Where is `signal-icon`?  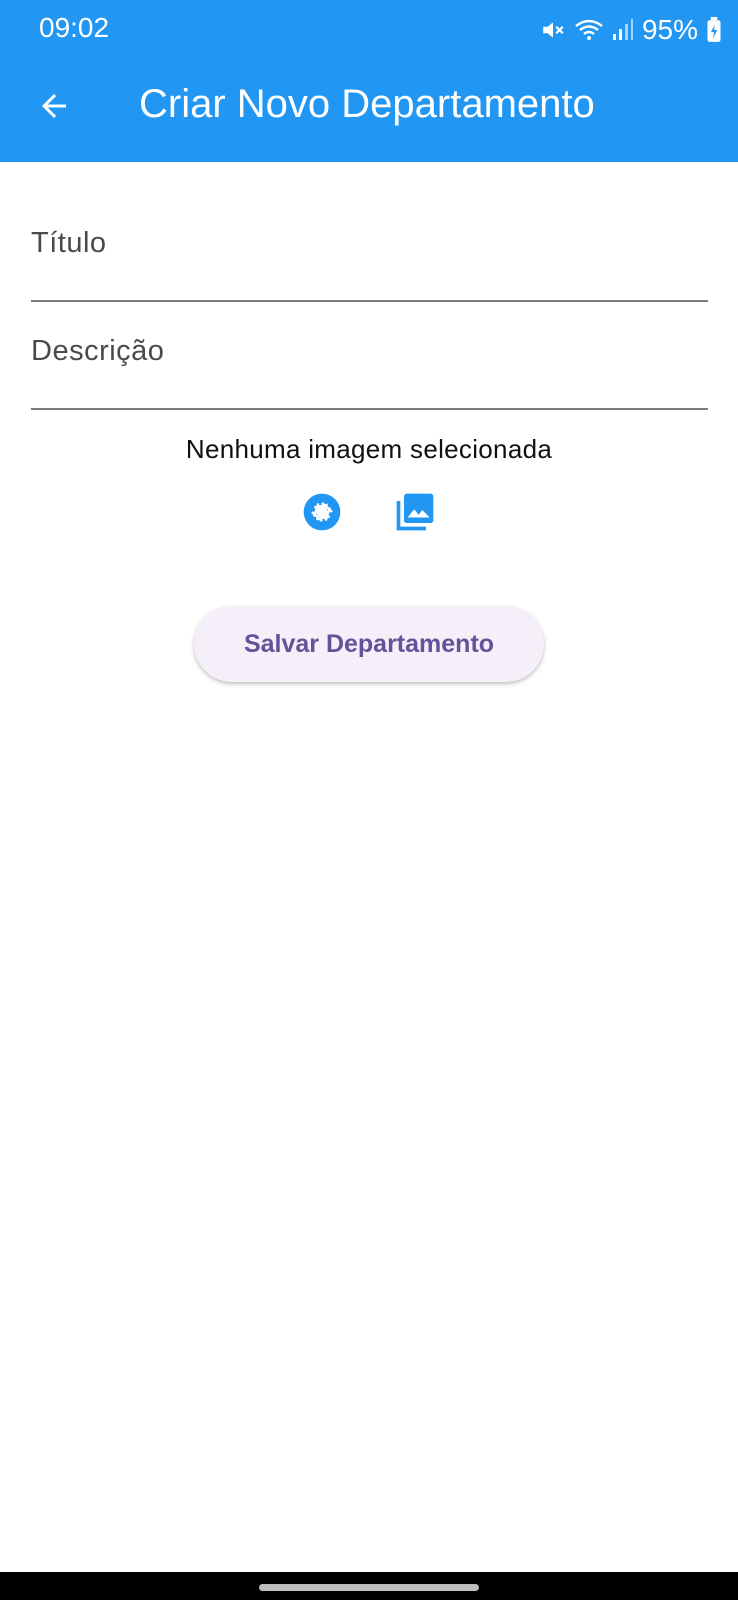 signal-icon is located at coordinates (623, 30).